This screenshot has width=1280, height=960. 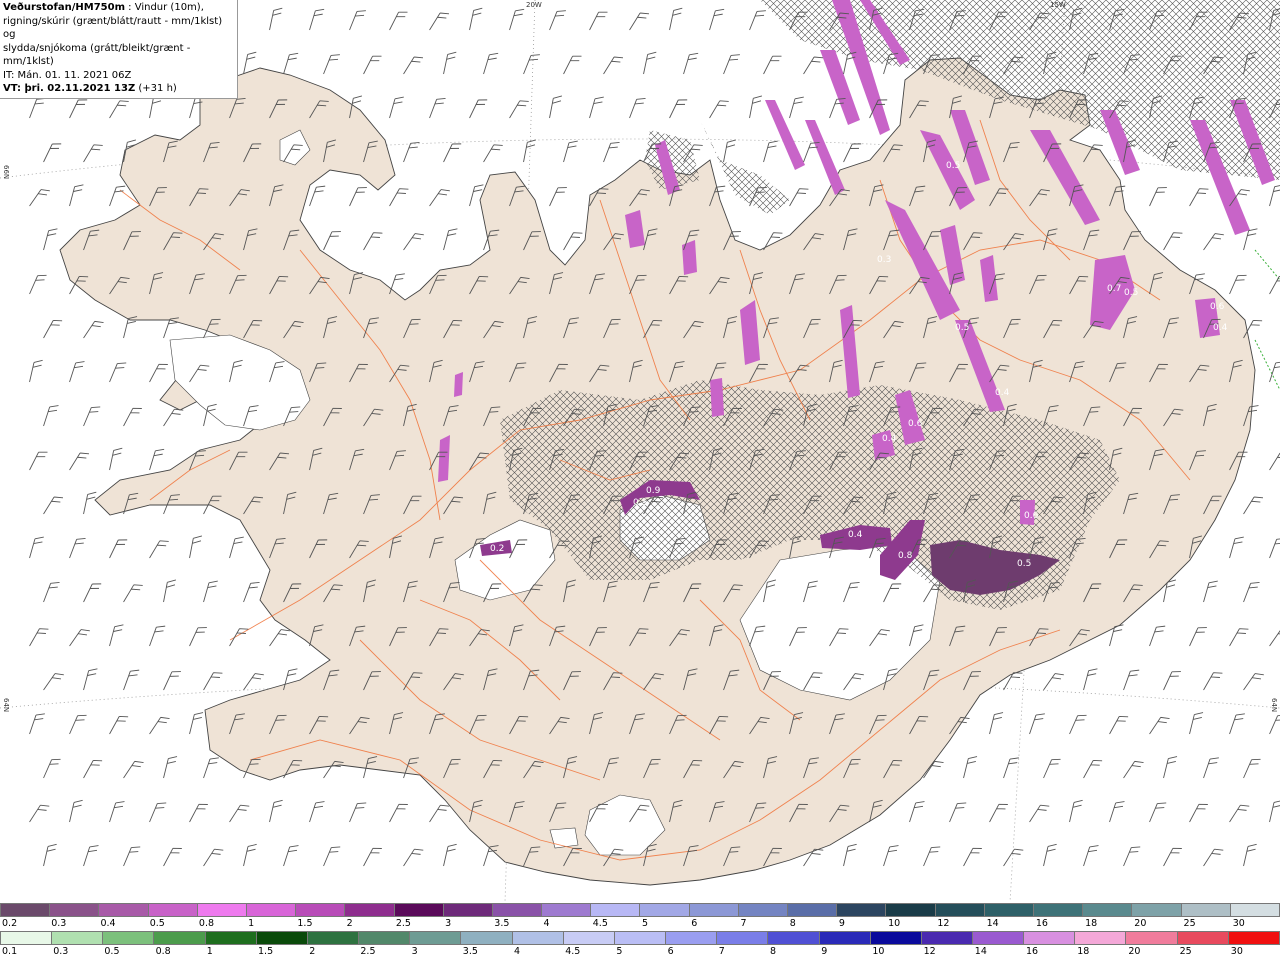 What do you see at coordinates (894, 923) in the screenshot?
I see `colorbar-tick-label: 10` at bounding box center [894, 923].